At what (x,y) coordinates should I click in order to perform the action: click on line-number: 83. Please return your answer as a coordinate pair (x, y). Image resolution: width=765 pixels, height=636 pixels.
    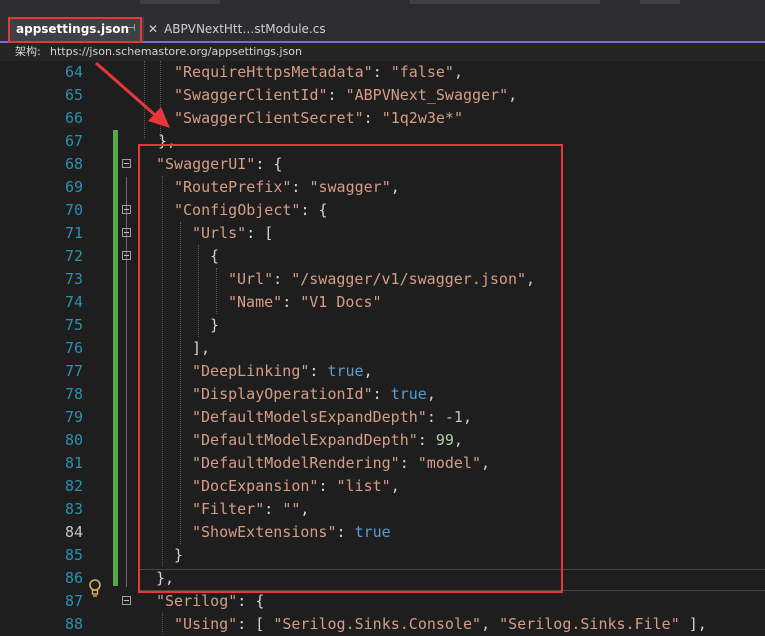
    Looking at the image, I should click on (73, 509).